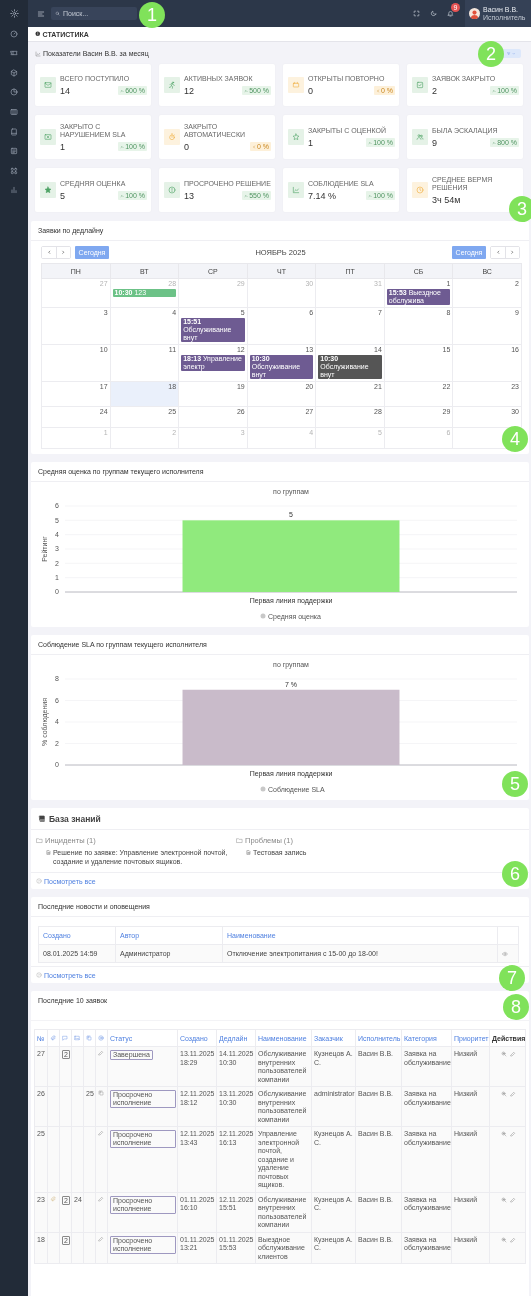 The width and height of the screenshot is (531, 1296). I want to click on checkbox-icon, so click(420, 85).